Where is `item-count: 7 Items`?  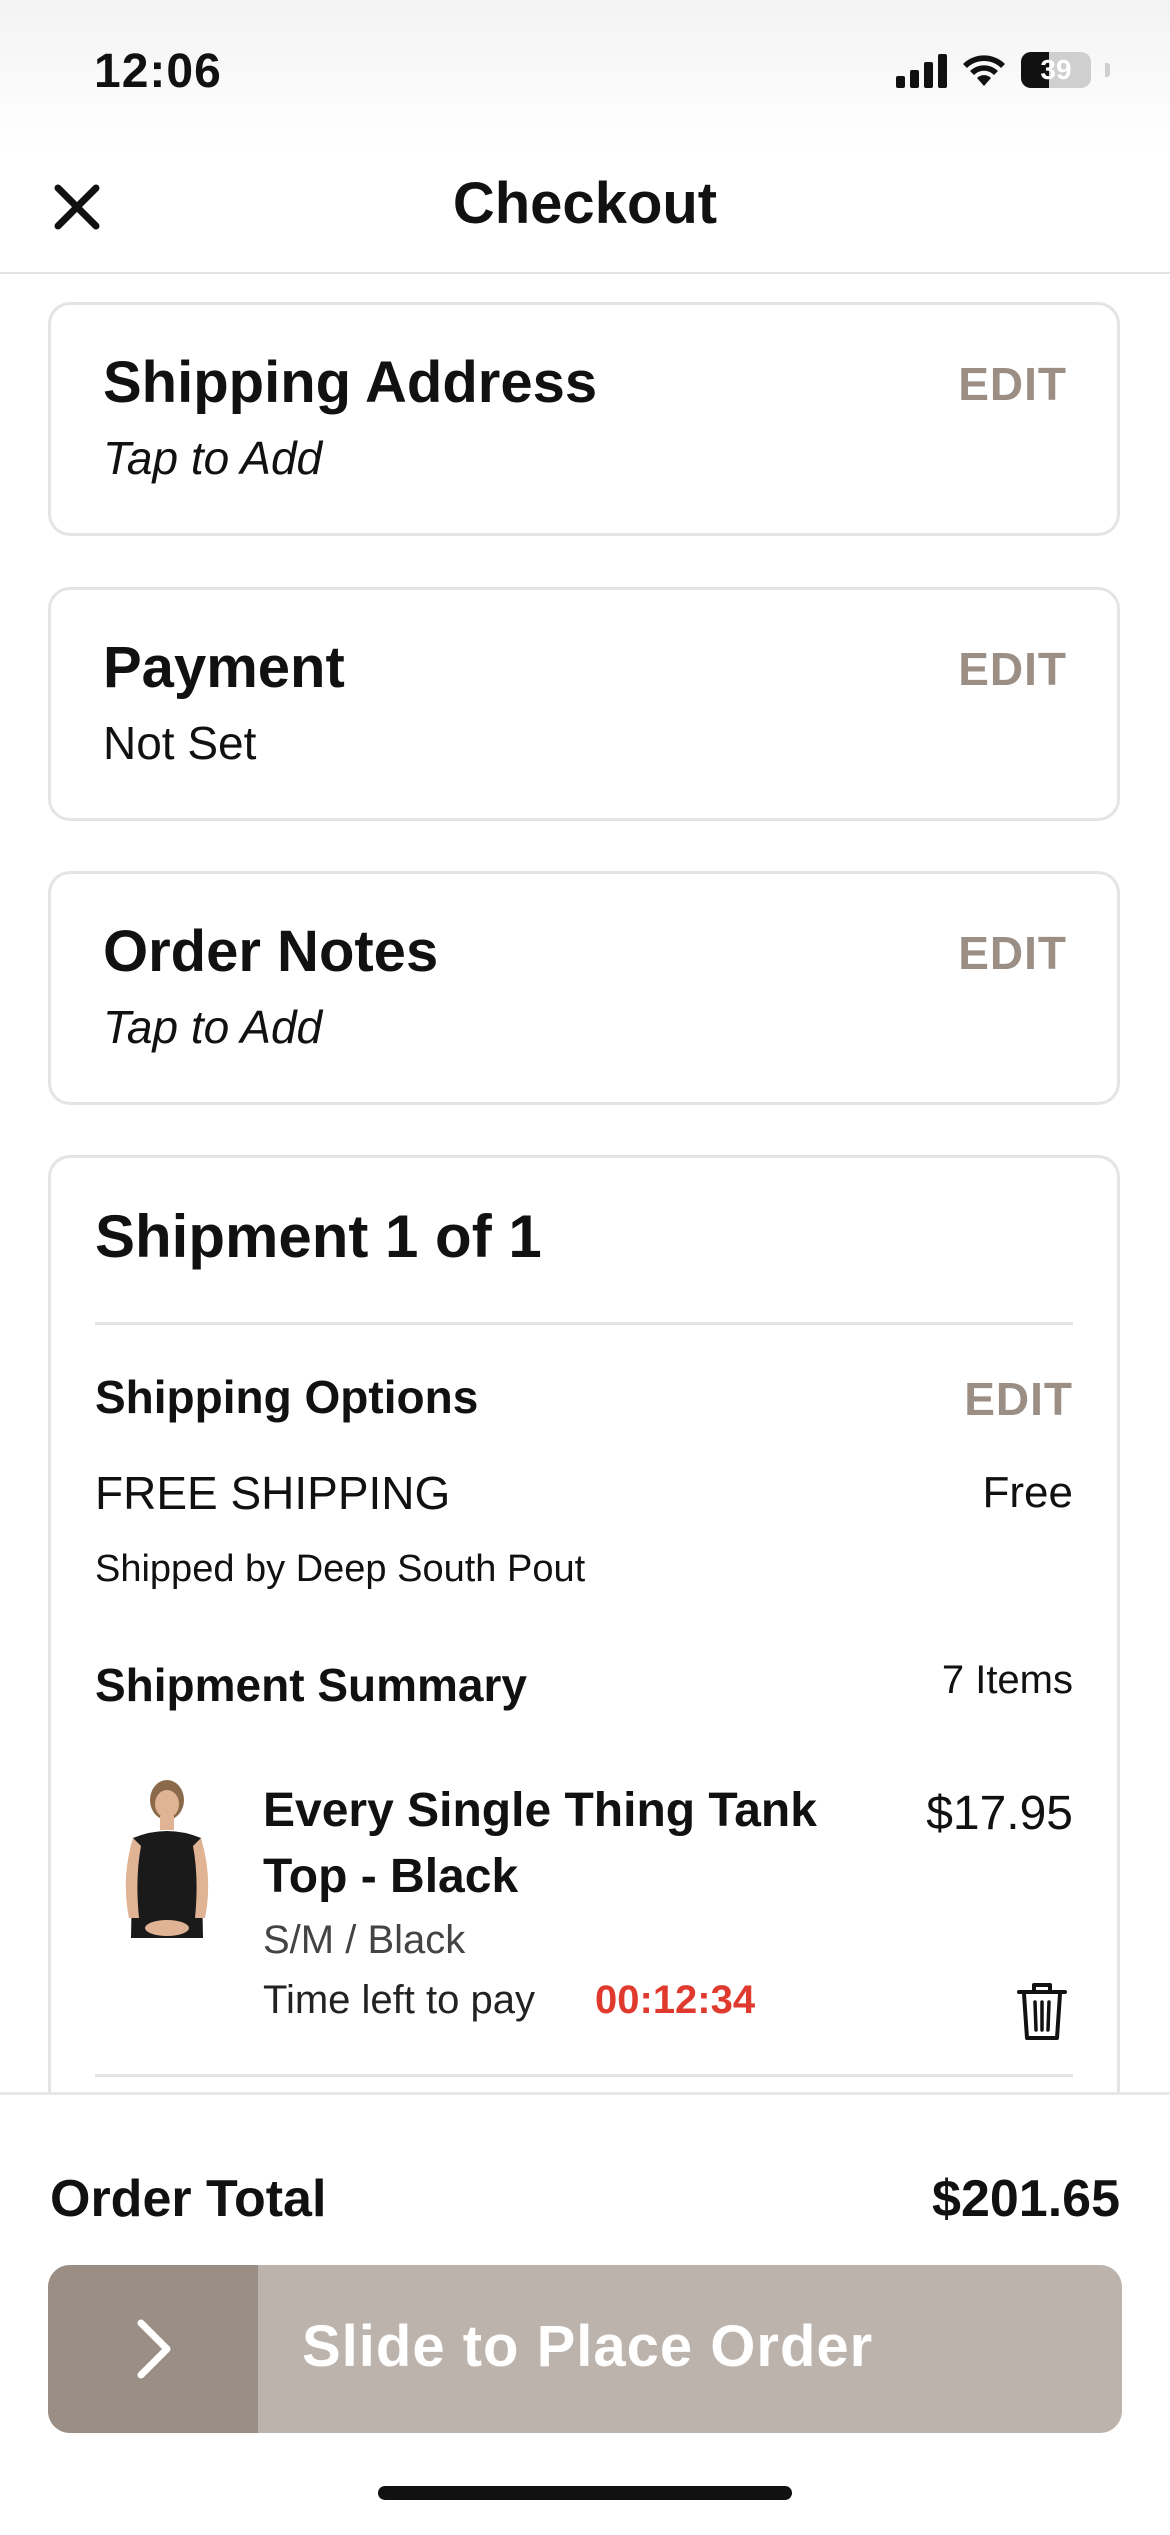
item-count: 7 Items is located at coordinates (1007, 1680).